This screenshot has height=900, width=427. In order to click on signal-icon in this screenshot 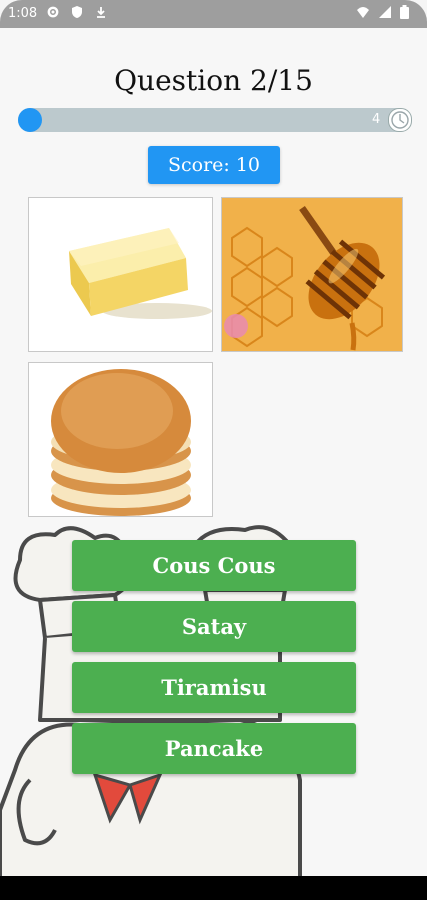, I will do `click(385, 12)`.